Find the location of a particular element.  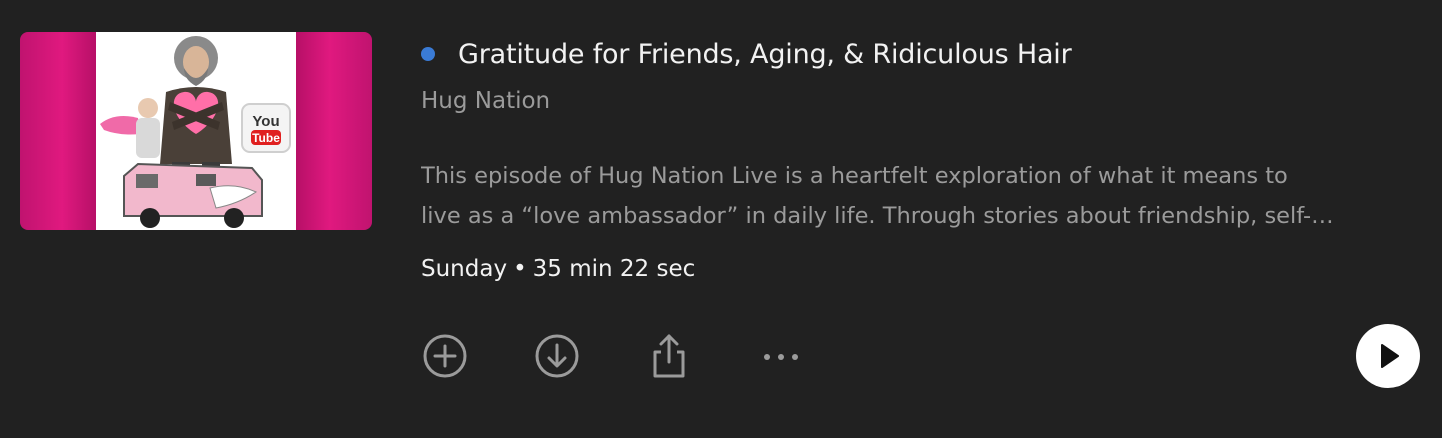

share-icon is located at coordinates (669, 356).